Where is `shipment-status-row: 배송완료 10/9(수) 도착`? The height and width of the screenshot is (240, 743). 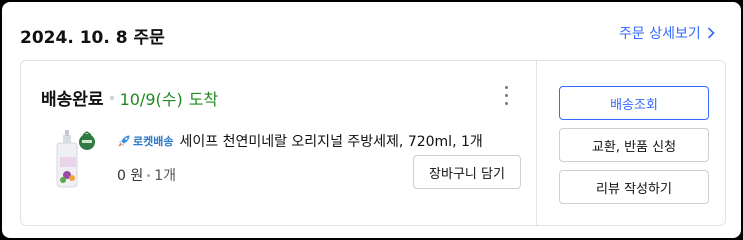 shipment-status-row: 배송완료 10/9(수) 도착 is located at coordinates (130, 98).